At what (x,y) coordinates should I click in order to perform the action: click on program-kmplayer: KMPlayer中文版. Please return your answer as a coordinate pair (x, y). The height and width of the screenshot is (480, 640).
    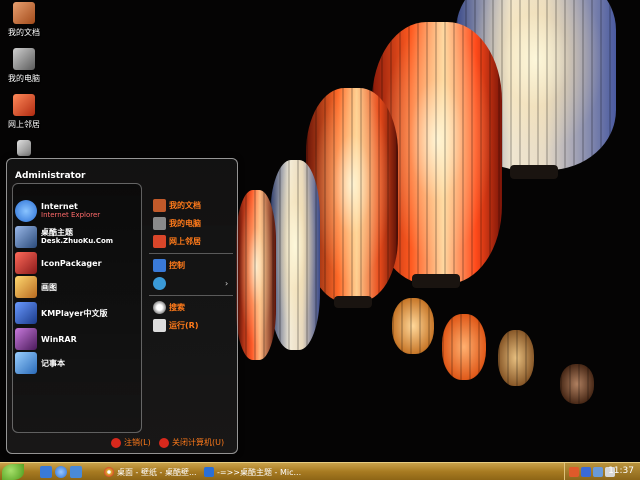
    Looking at the image, I should click on (61, 313).